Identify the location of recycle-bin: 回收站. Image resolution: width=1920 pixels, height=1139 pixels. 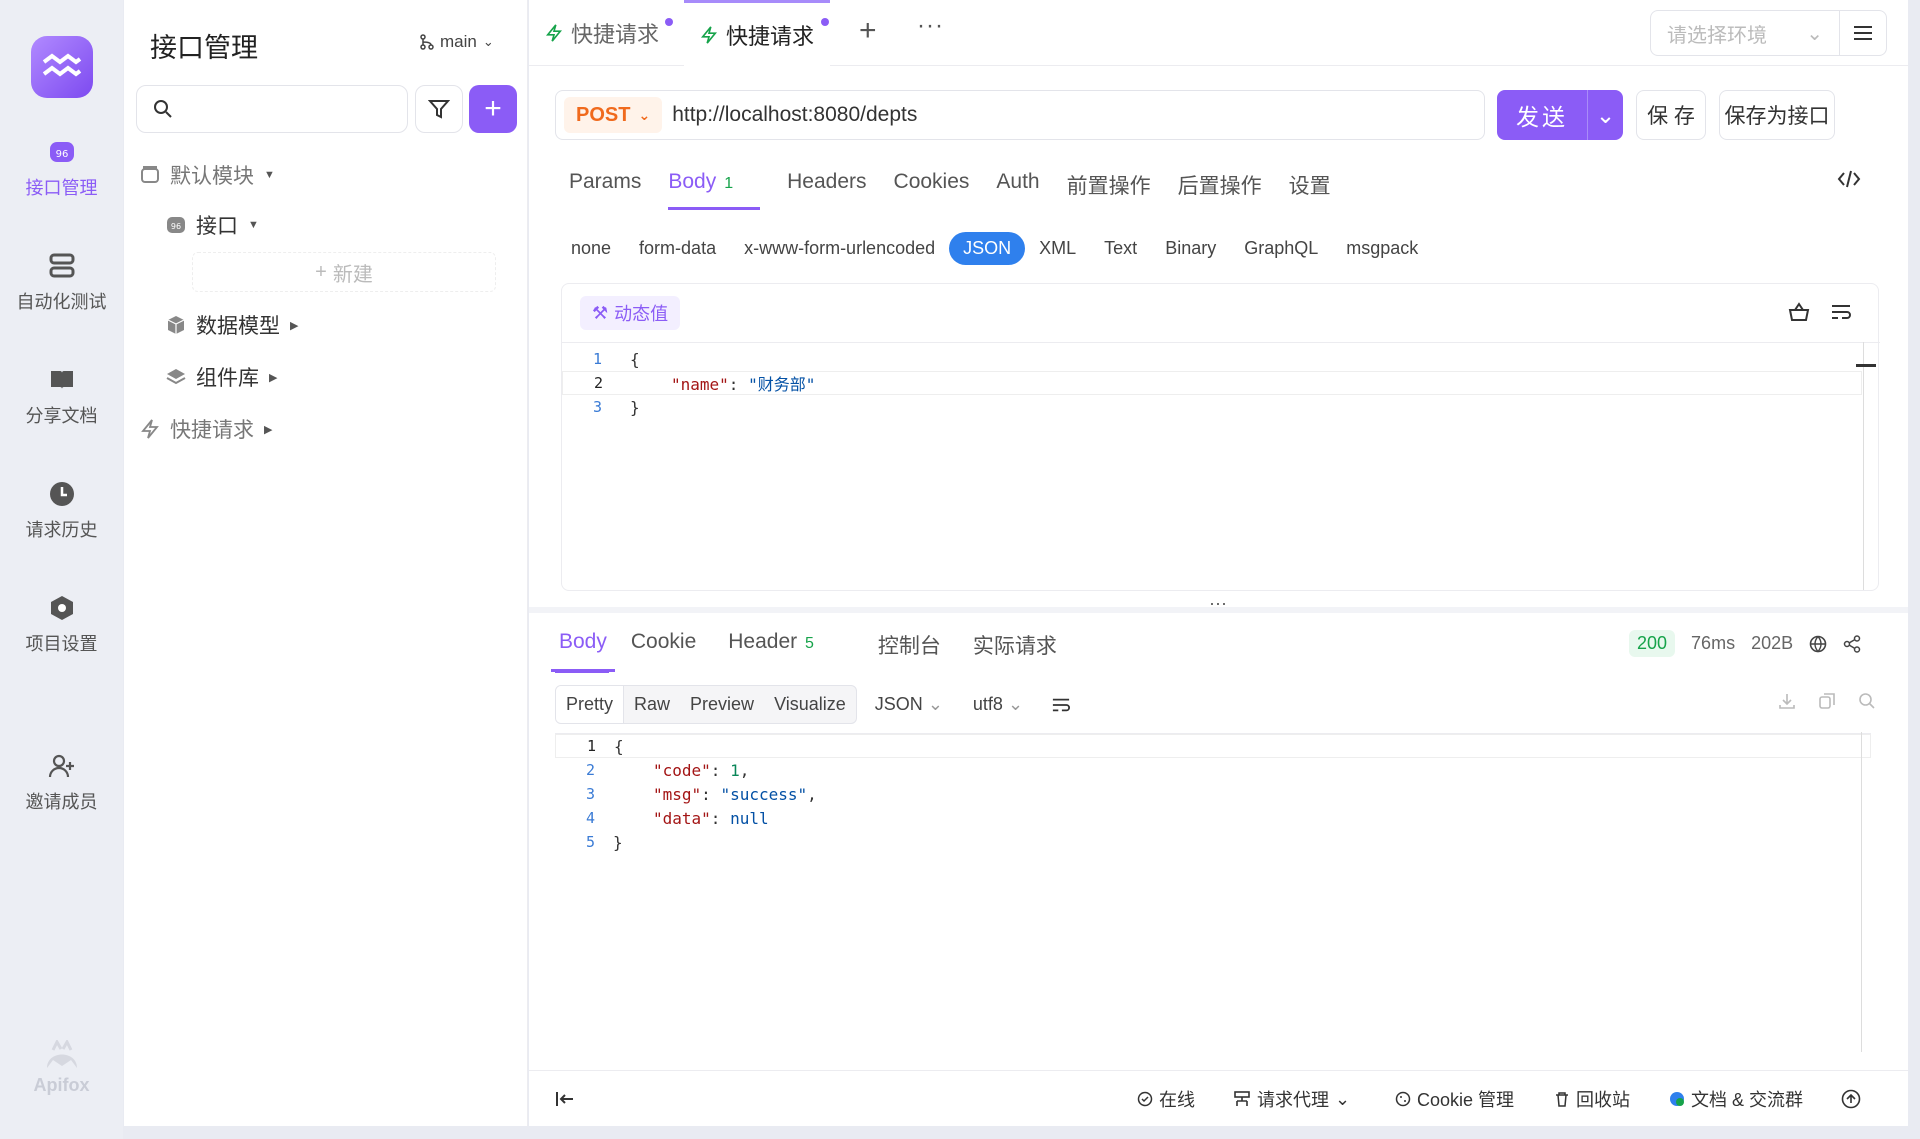
(1592, 1099).